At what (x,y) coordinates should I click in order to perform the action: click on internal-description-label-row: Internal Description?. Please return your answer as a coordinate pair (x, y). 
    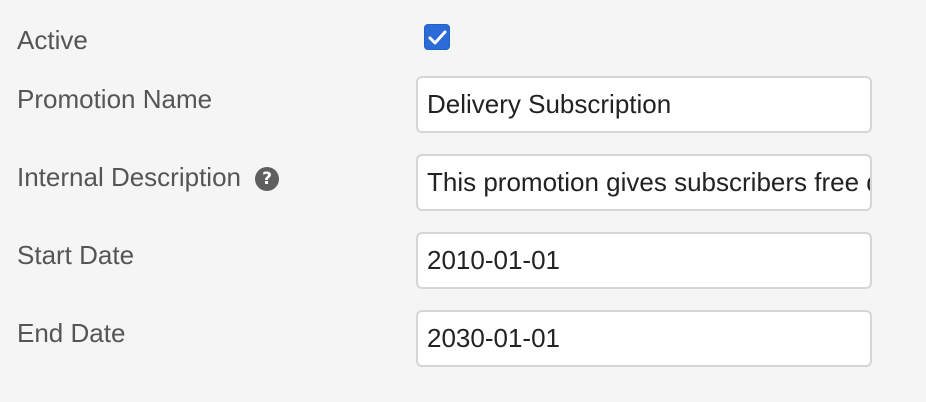
    Looking at the image, I should click on (148, 177).